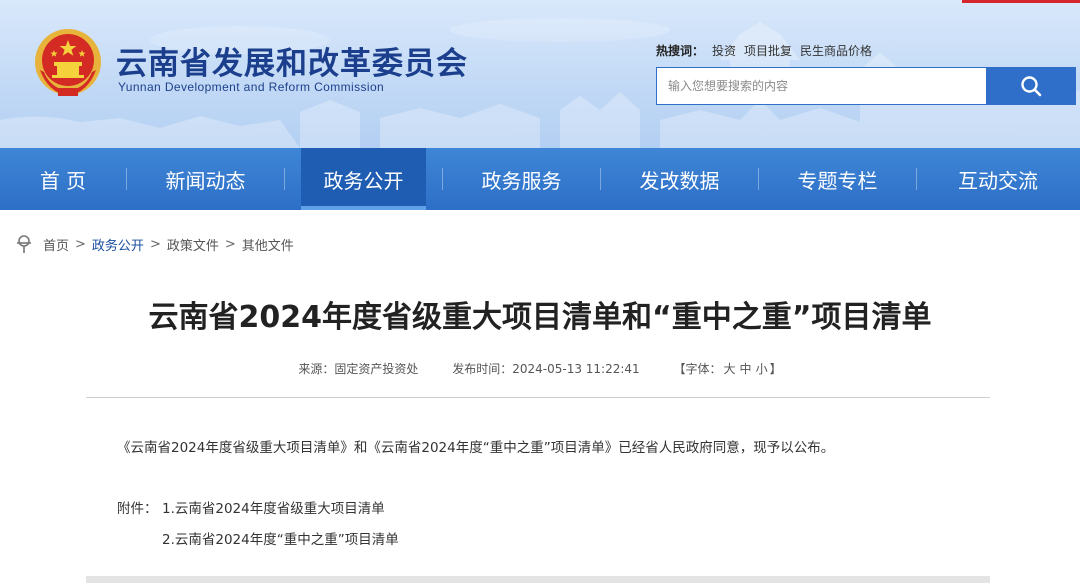  I want to click on search-icon, so click(1031, 86).